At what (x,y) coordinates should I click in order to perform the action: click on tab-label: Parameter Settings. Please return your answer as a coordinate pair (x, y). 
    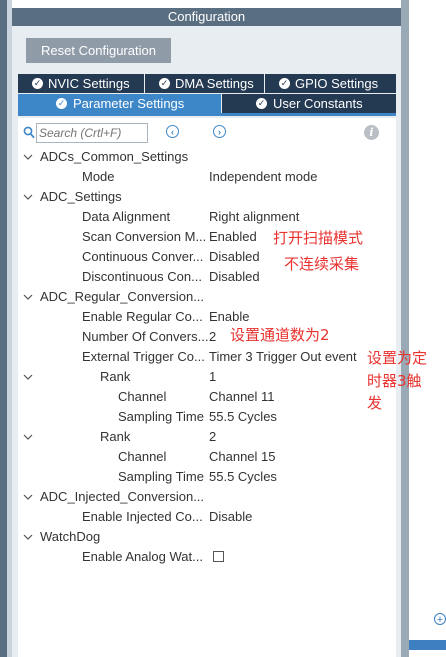
    Looking at the image, I should click on (129, 103).